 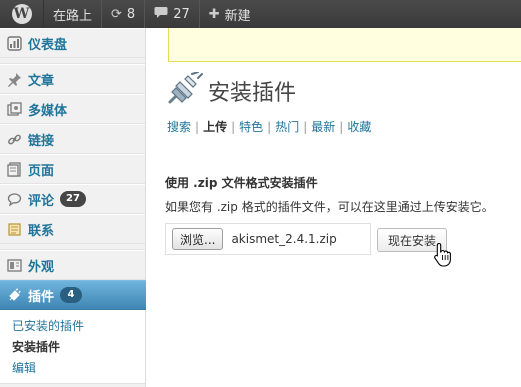 I want to click on menu-item-label: 页面, so click(x=41, y=171).